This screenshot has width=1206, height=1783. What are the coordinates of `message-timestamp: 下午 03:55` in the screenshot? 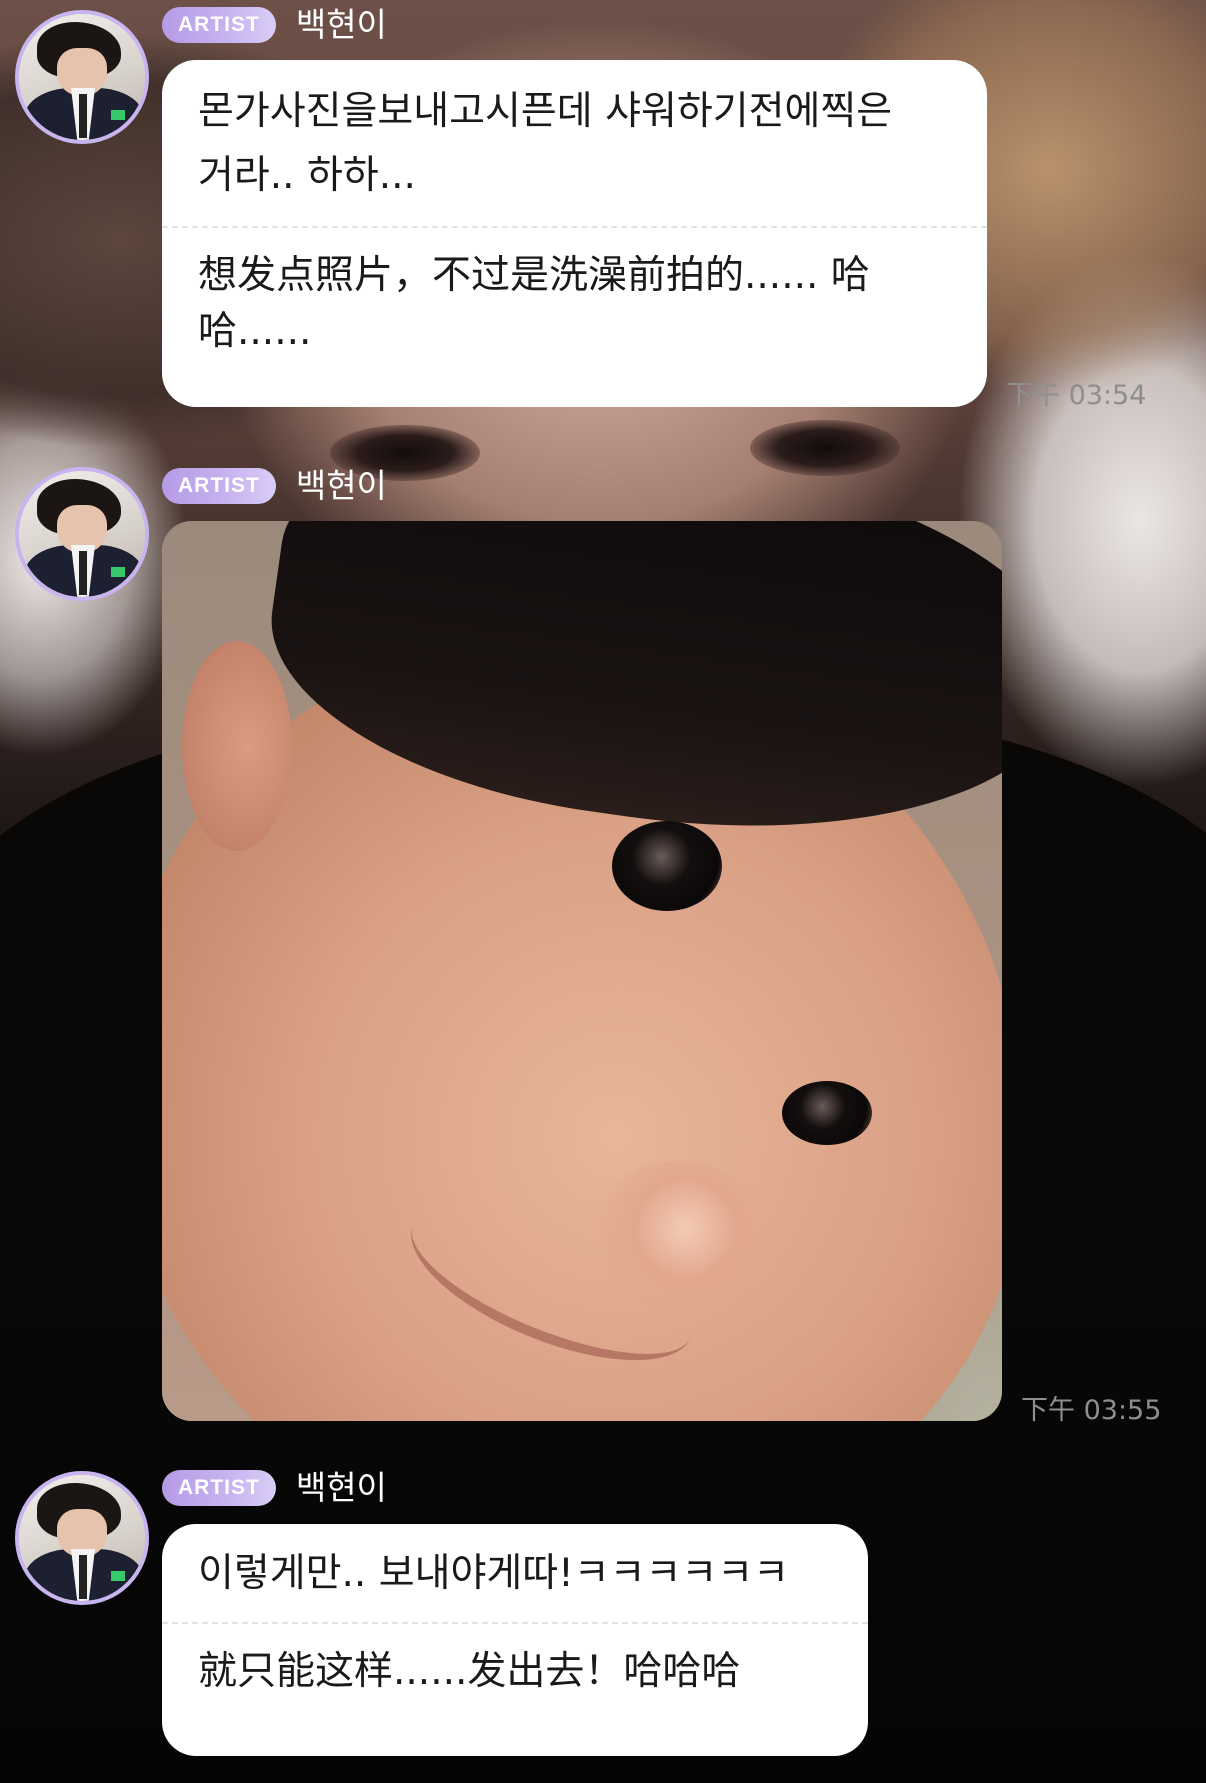 It's located at (1091, 1410).